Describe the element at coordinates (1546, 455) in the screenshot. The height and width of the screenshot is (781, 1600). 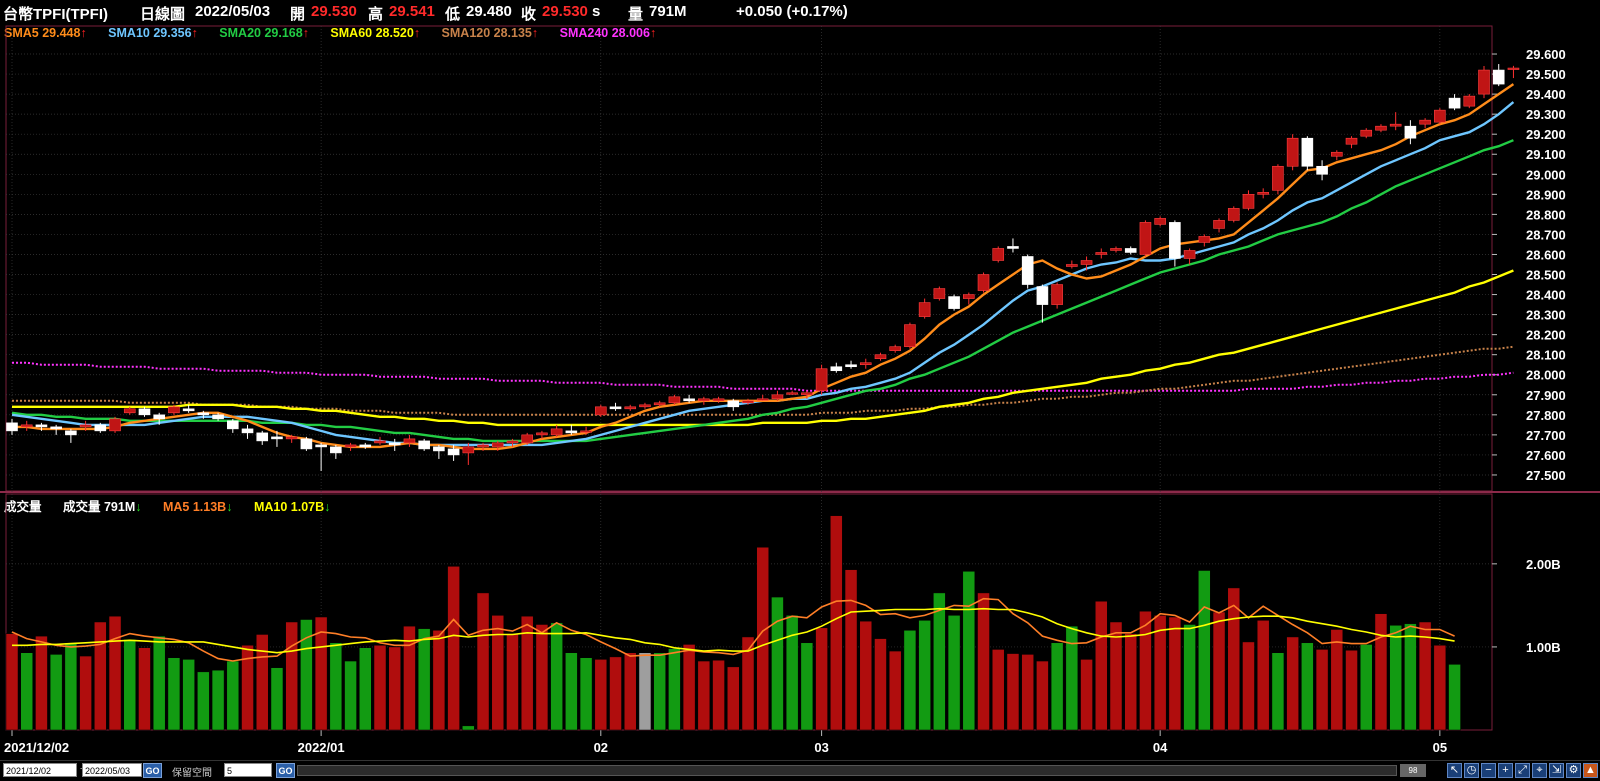
I see `price-tick-label: 27.600` at that location.